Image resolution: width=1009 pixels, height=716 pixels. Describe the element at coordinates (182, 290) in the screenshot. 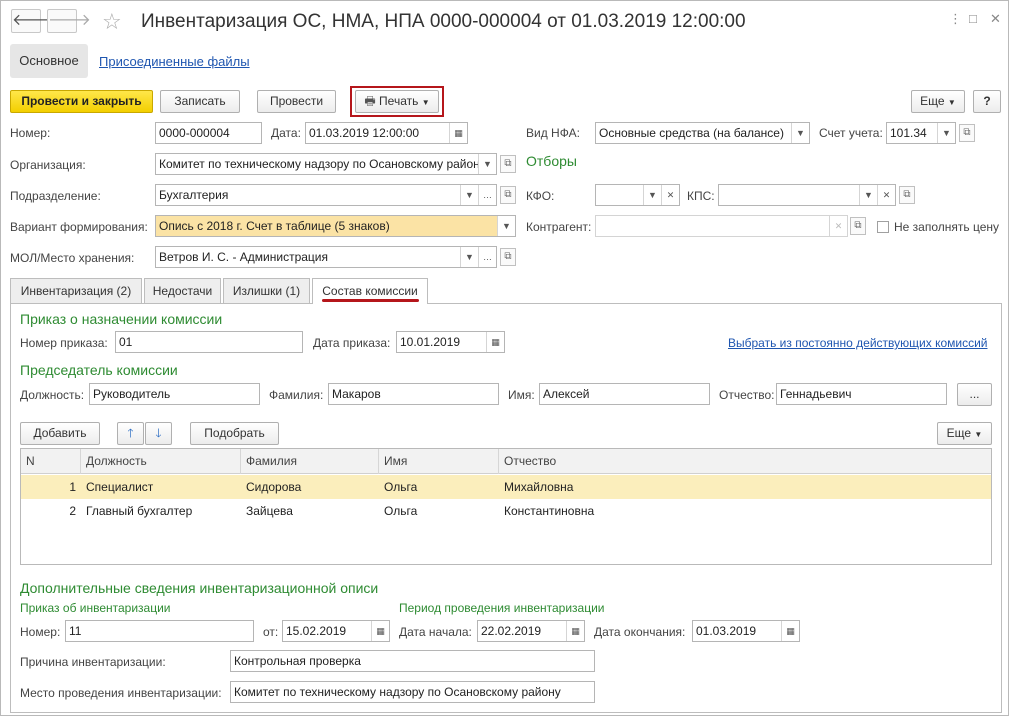

I see `tab-shortages: Недостачи` at that location.